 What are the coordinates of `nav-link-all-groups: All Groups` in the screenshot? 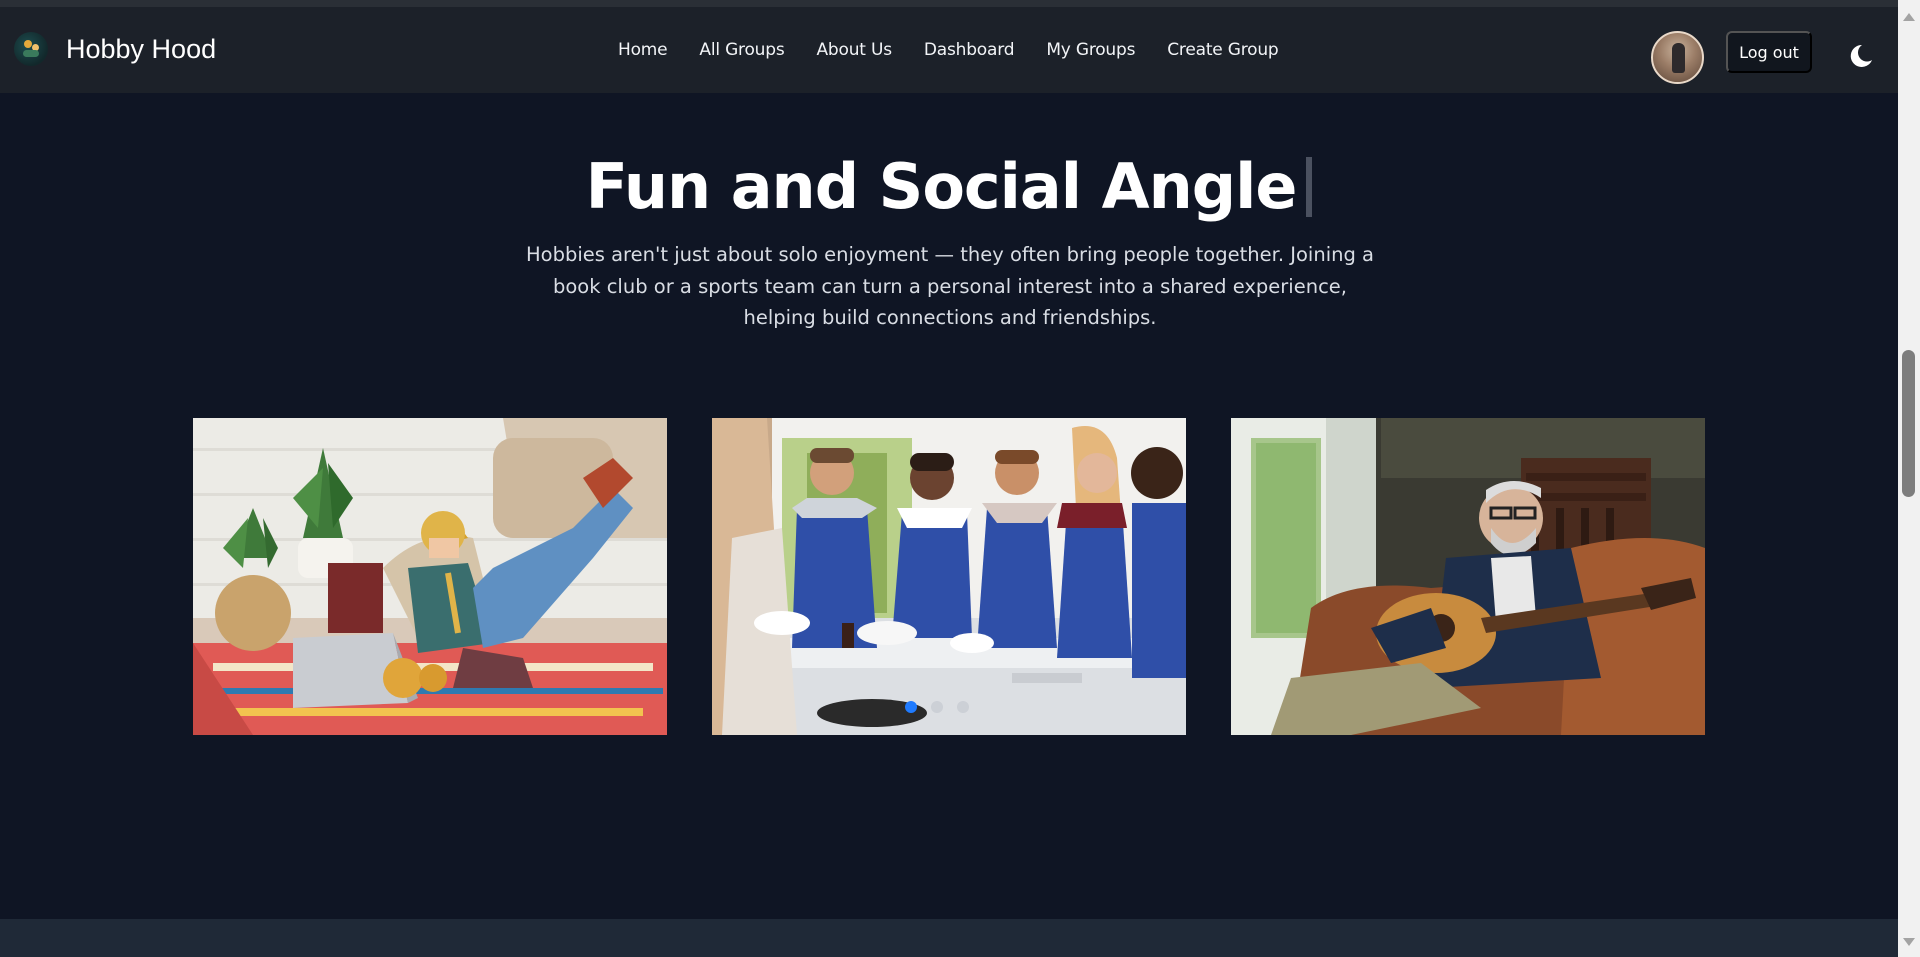 It's located at (741, 50).